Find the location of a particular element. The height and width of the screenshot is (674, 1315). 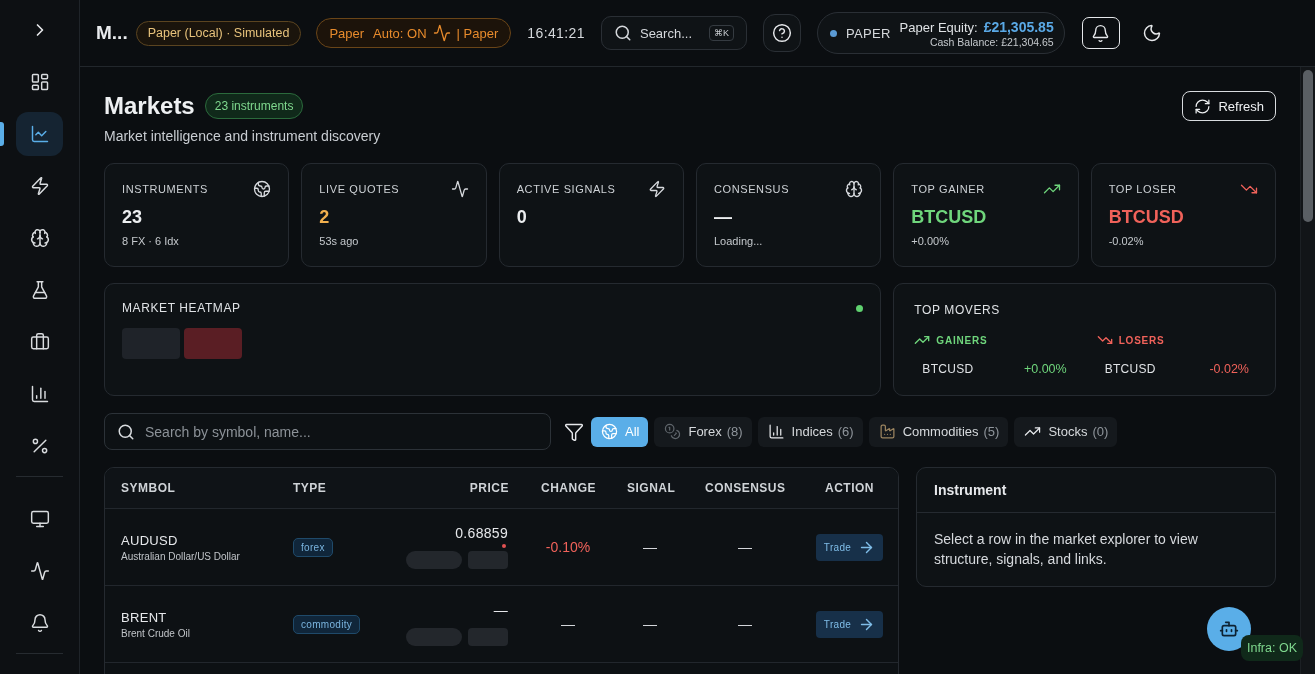

change-text: — is located at coordinates (568, 624).